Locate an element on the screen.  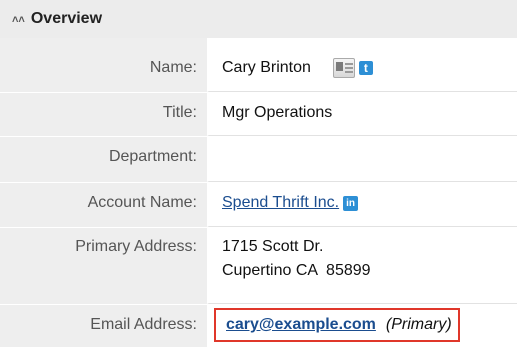
name-label: Name: is located at coordinates (103, 65).